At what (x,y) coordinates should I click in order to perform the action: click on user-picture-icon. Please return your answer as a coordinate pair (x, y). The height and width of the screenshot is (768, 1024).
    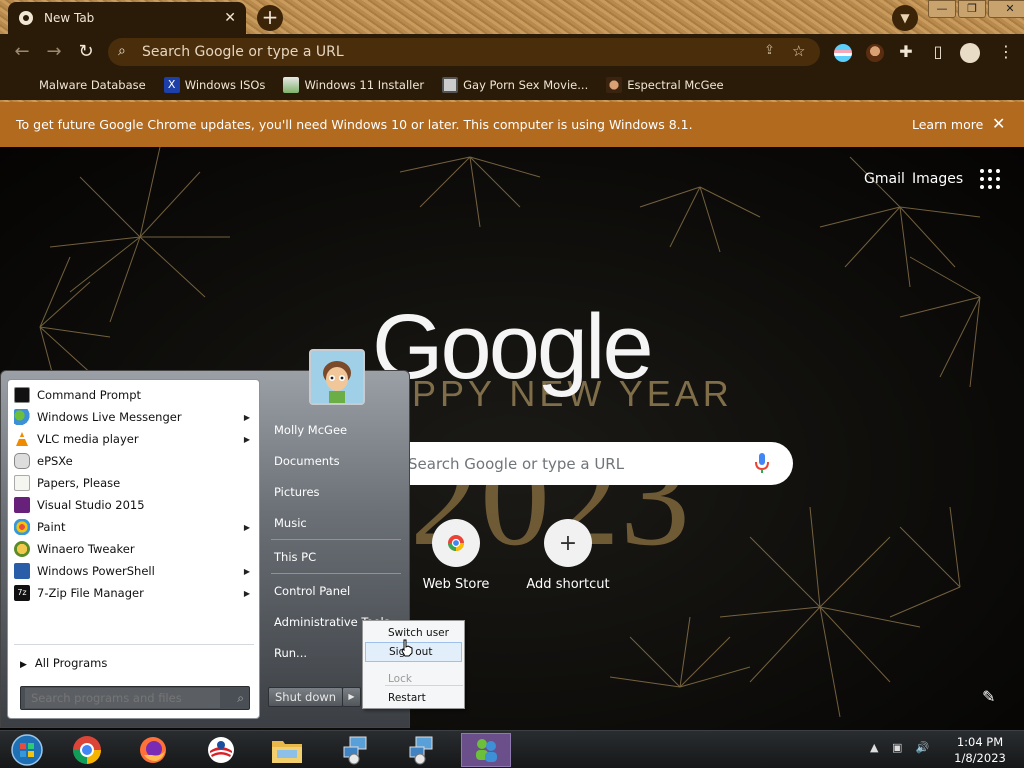
    Looking at the image, I should click on (337, 377).